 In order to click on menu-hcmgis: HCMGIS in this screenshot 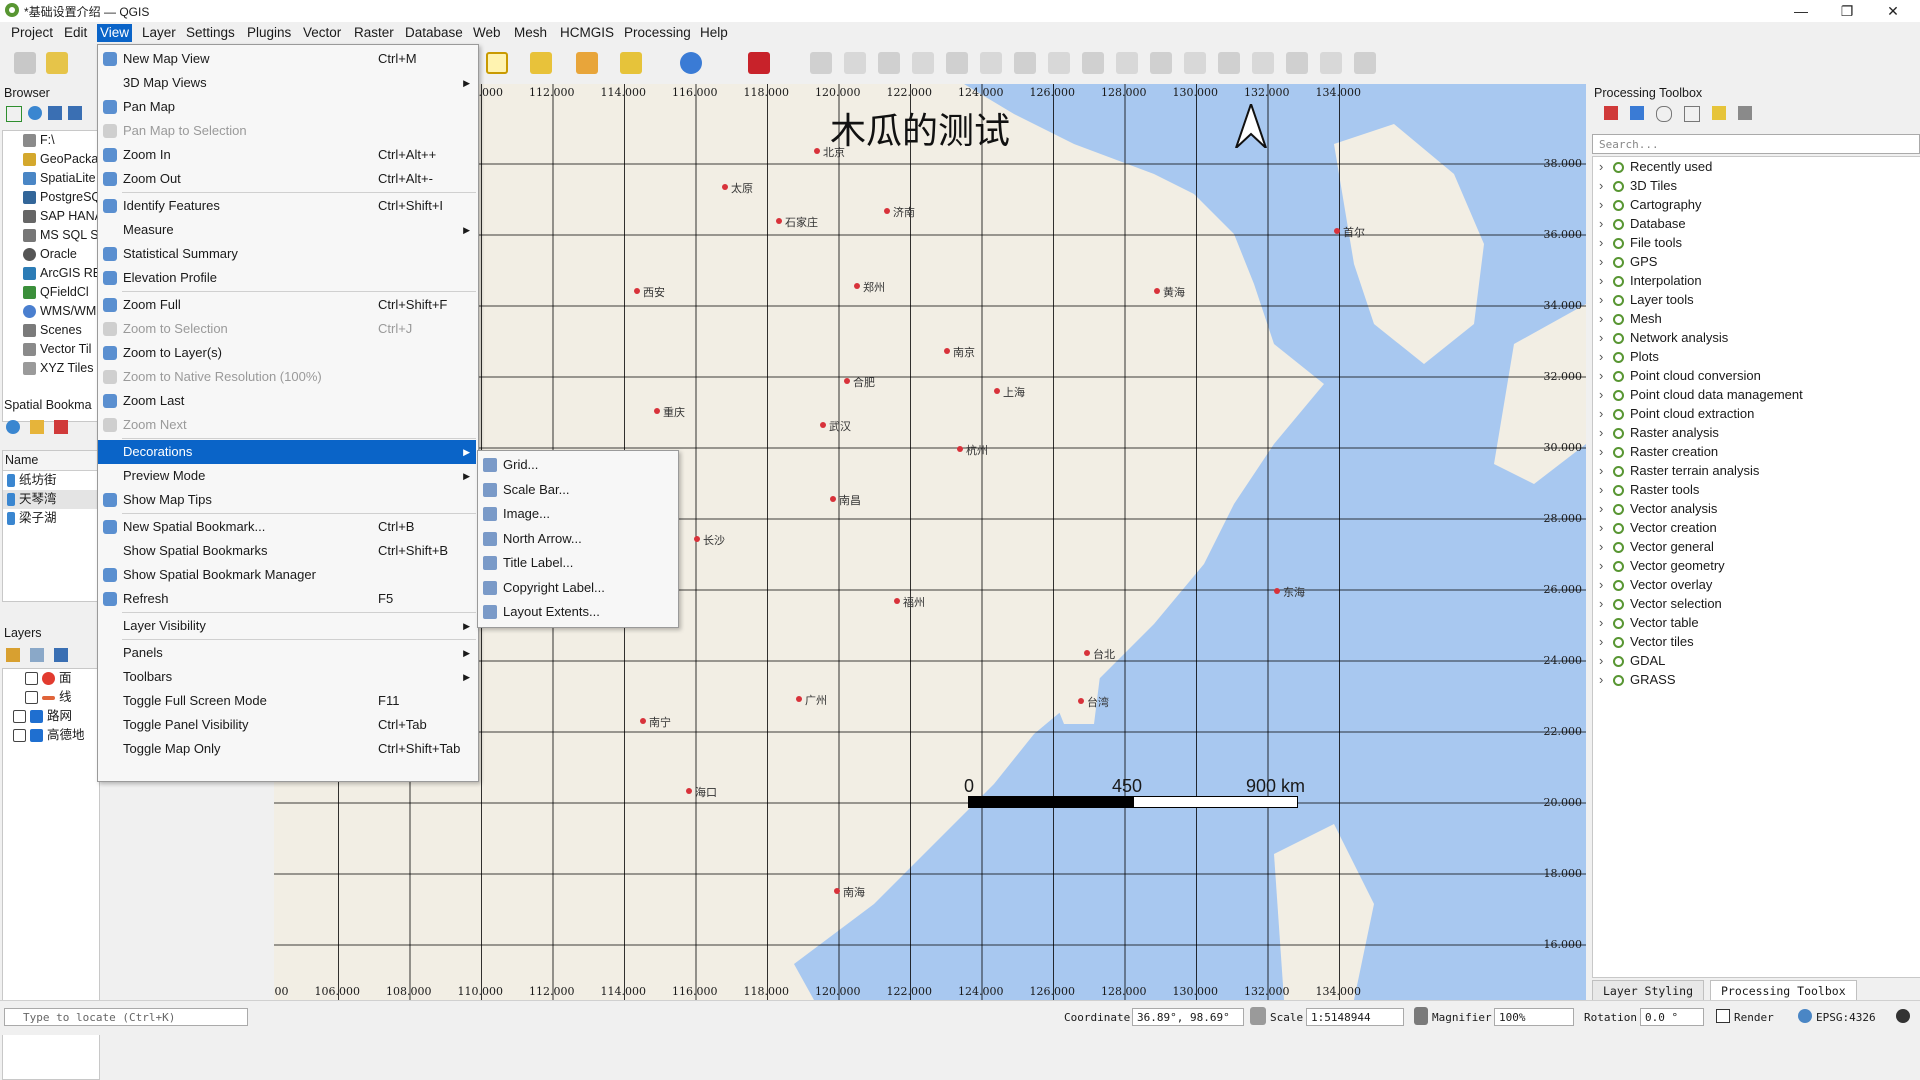, I will do `click(587, 33)`.